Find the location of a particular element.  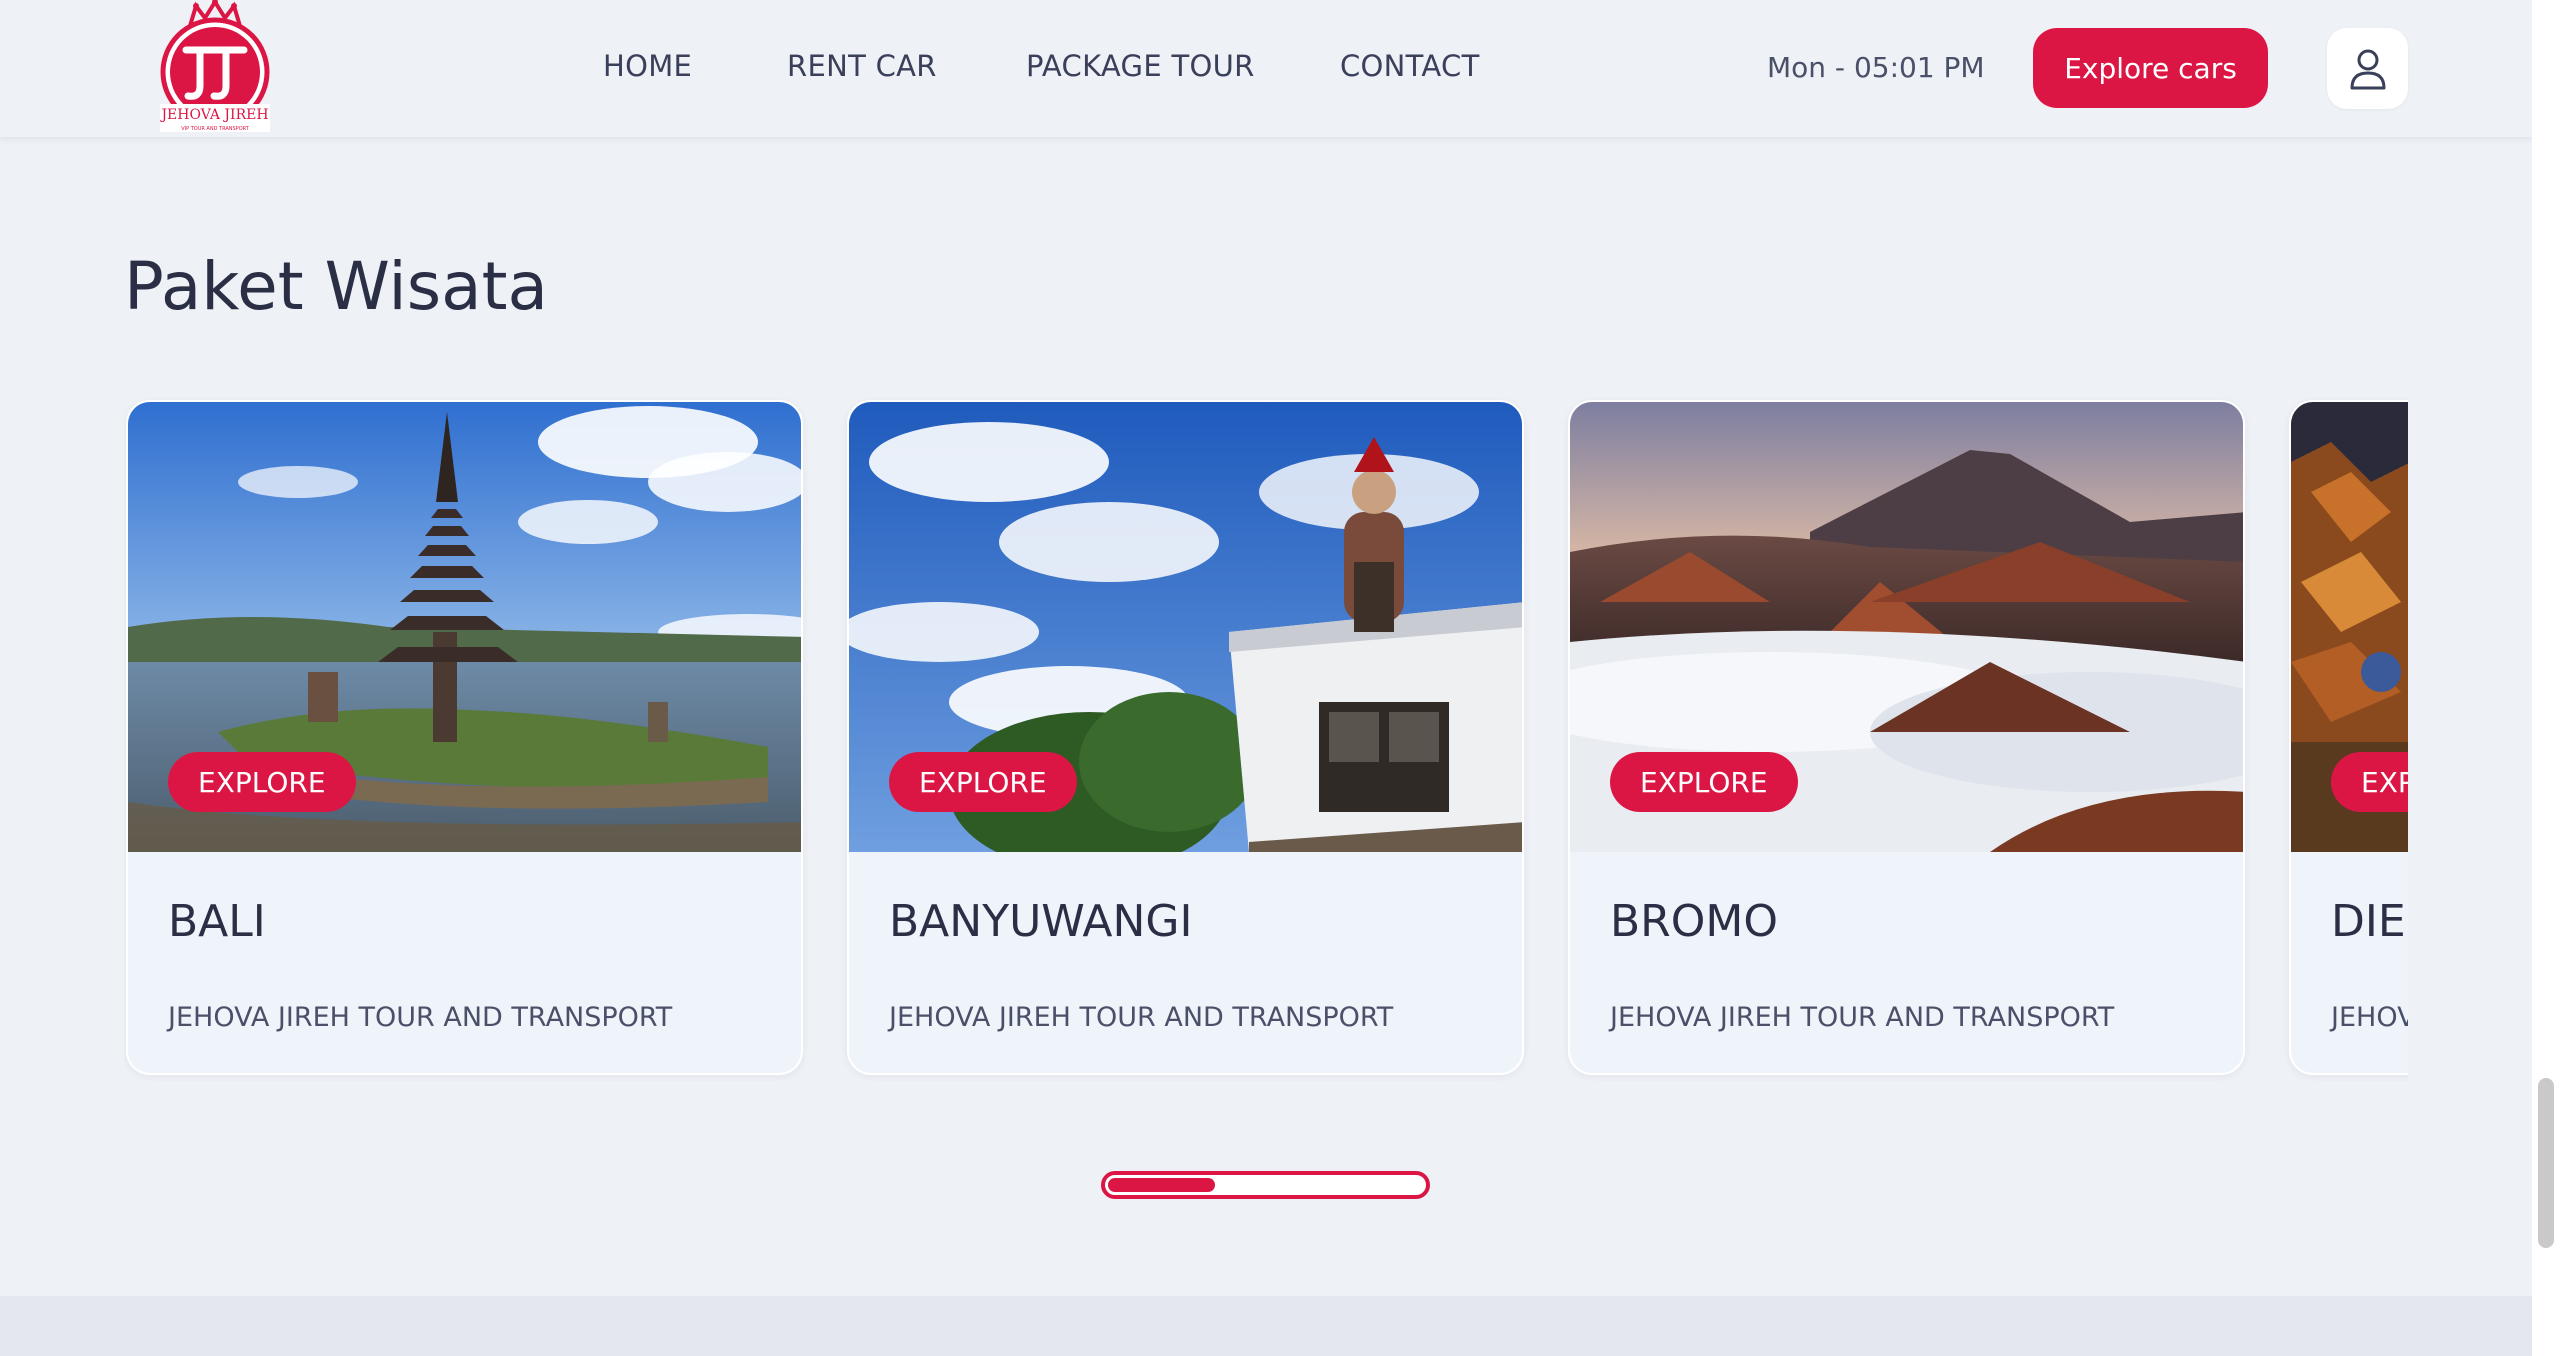

user-account-button is located at coordinates (2367, 68).